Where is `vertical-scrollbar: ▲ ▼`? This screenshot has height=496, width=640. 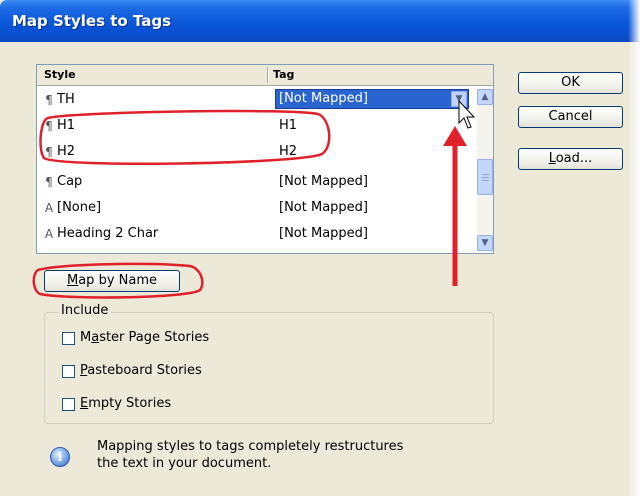 vertical-scrollbar: ▲ ▼ is located at coordinates (485, 170).